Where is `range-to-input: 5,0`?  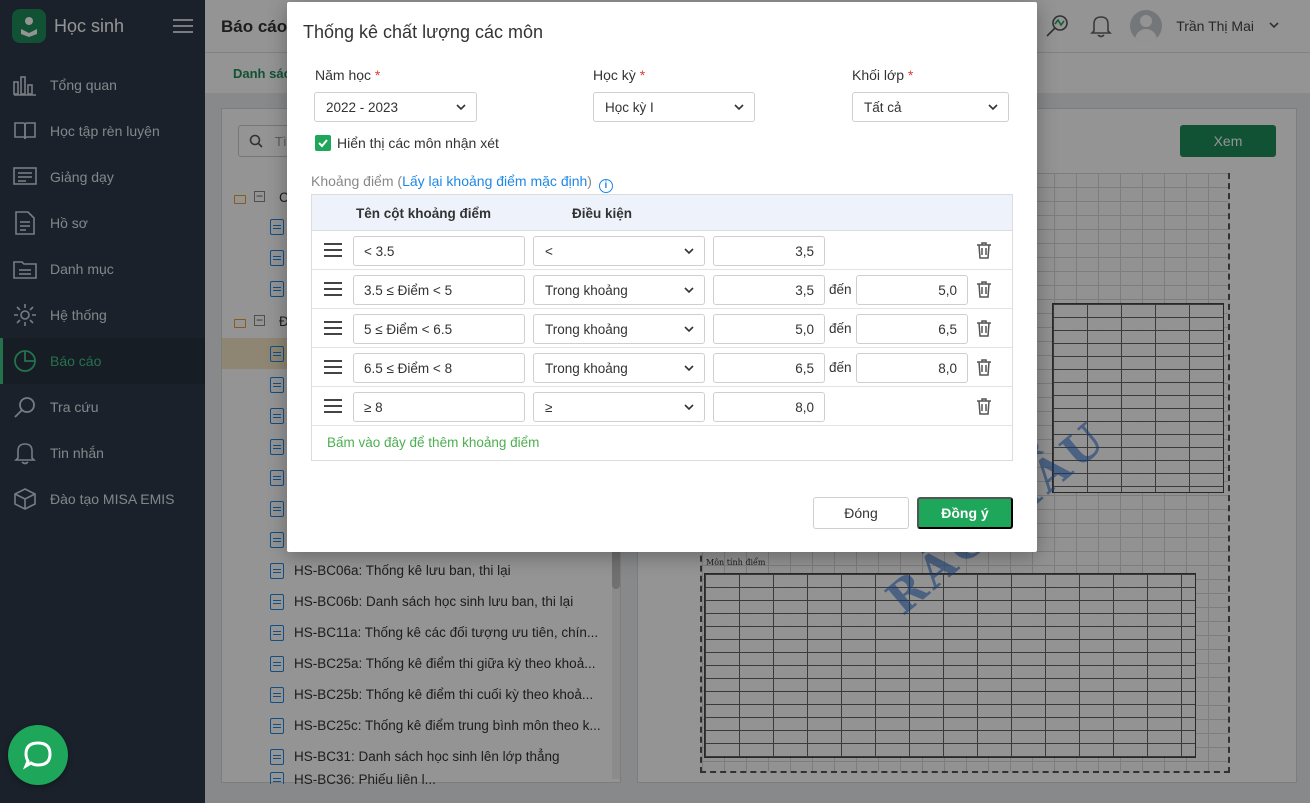
range-to-input: 5,0 is located at coordinates (912, 290).